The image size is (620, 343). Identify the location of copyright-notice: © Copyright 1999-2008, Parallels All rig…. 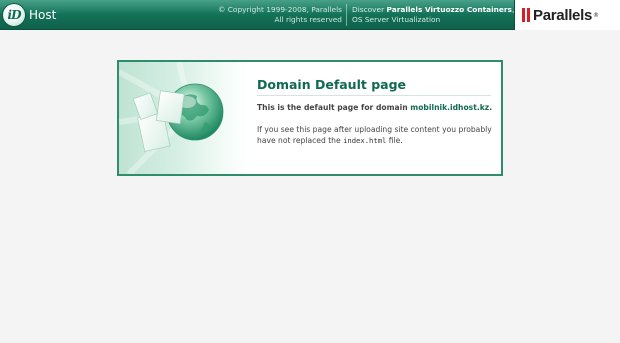
(272, 15).